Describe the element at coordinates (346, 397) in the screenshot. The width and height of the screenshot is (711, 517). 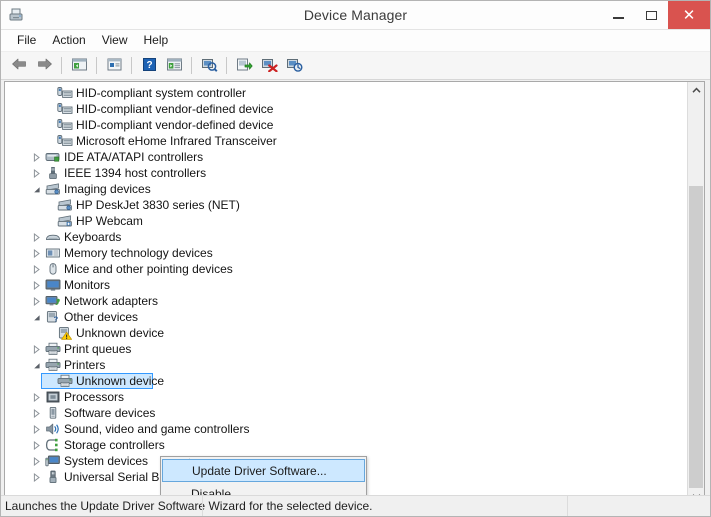
I see `tree-row: Processors` at that location.